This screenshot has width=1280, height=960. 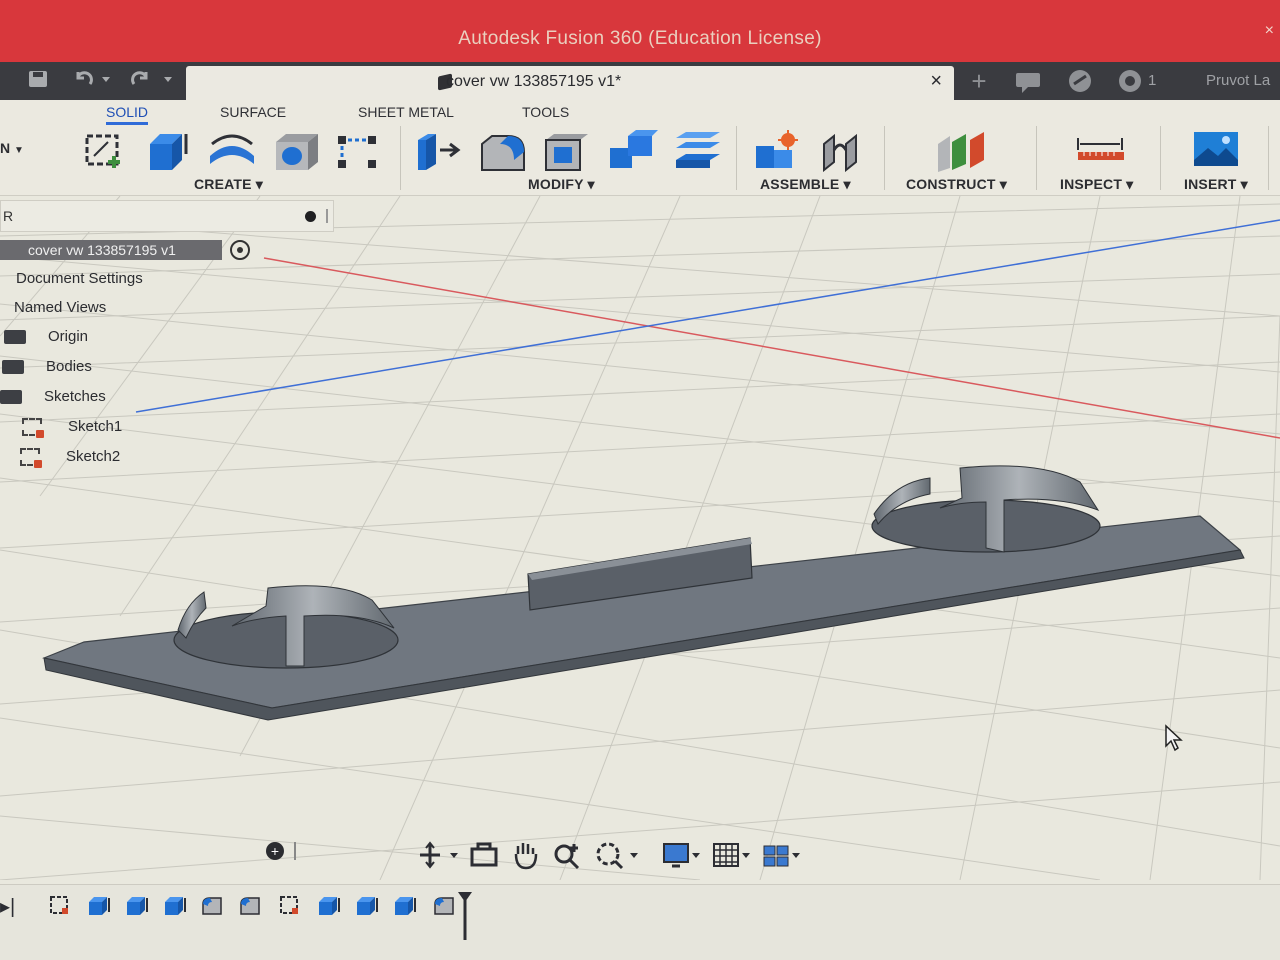 I want to click on hole-icon, so click(x=295, y=151).